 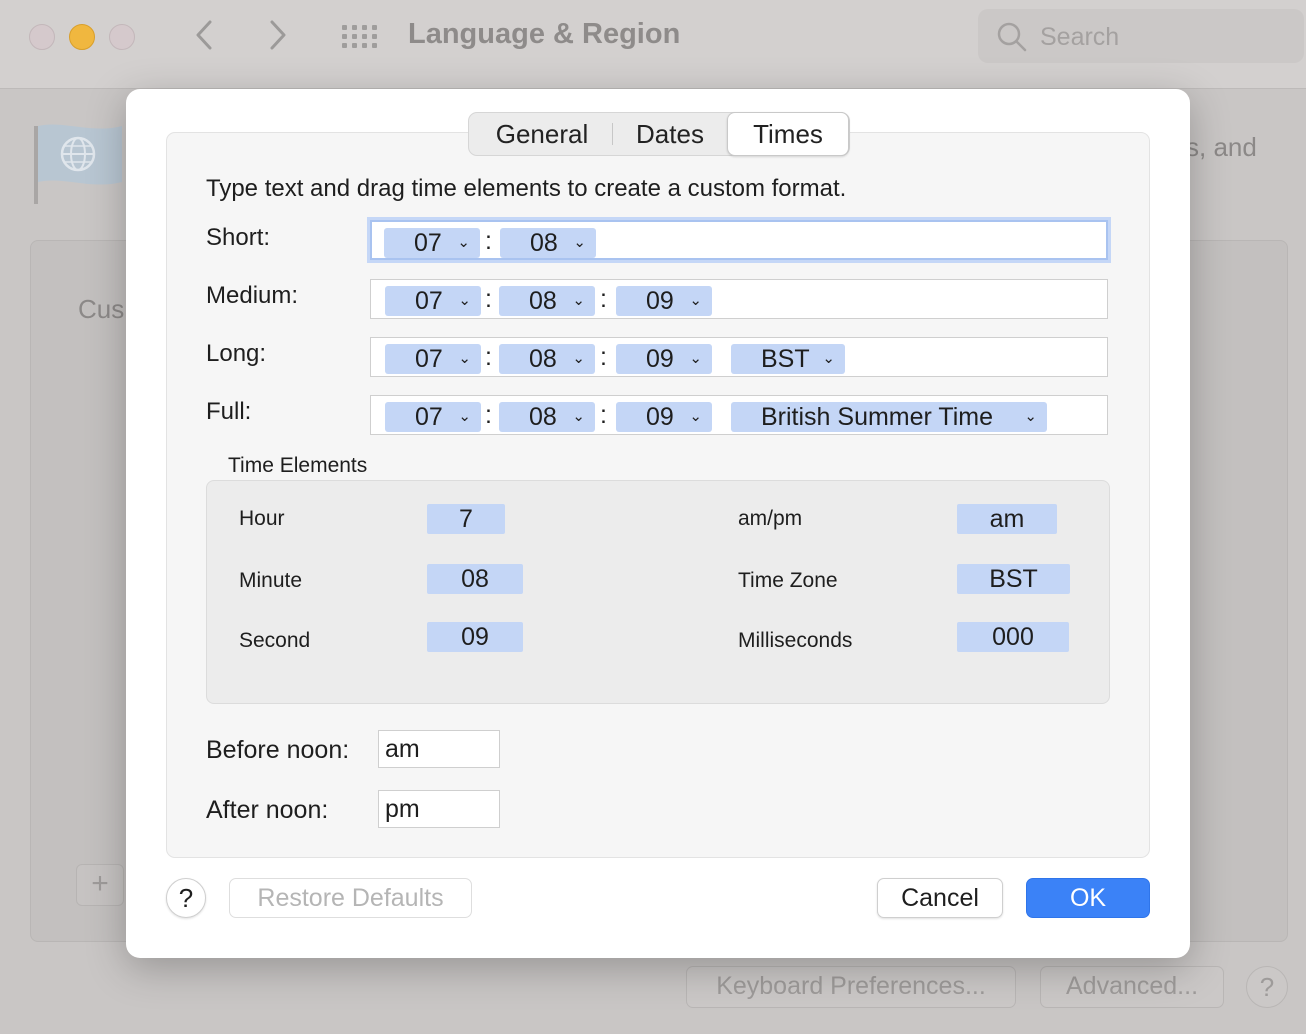 I want to click on timezone-element-token: BST, so click(x=1013, y=579).